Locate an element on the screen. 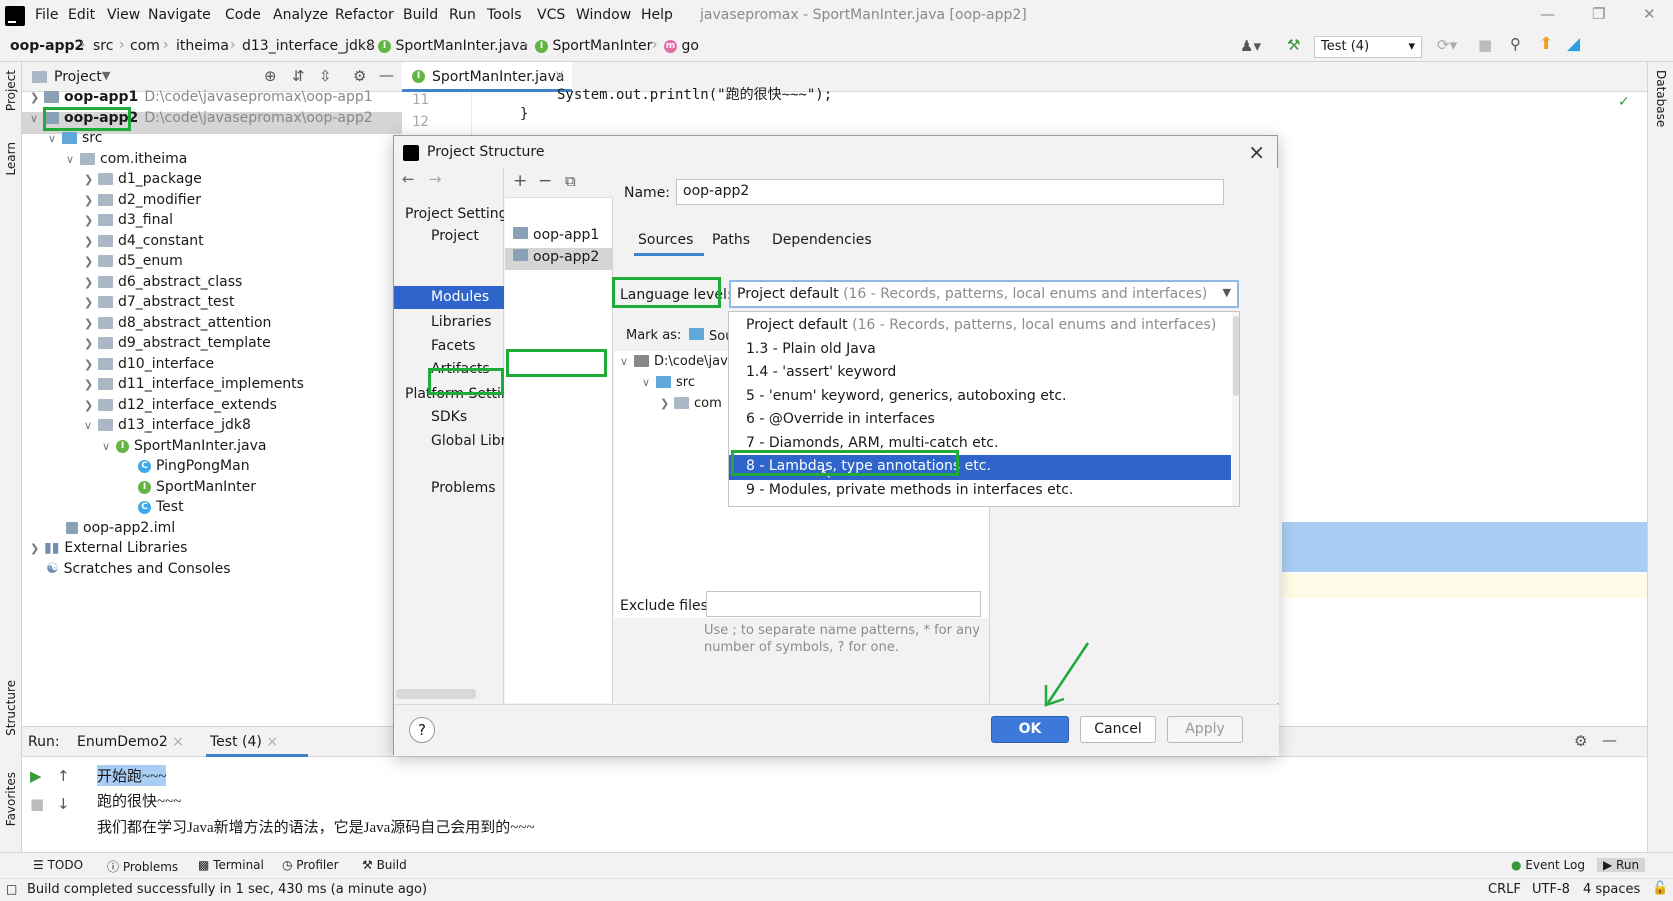 Image resolution: width=1673 pixels, height=901 pixels. name-field: oop-app2 is located at coordinates (950, 192).